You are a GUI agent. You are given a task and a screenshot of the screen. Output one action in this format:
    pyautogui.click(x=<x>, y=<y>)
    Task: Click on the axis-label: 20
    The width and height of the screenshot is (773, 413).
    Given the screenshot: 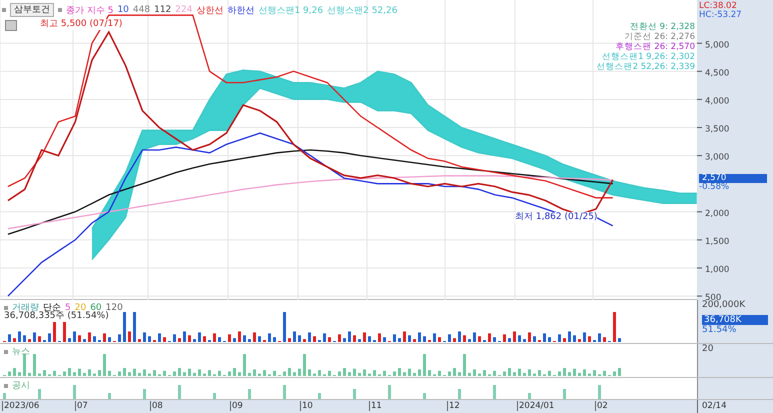 What is the action you would take?
    pyautogui.click(x=708, y=350)
    